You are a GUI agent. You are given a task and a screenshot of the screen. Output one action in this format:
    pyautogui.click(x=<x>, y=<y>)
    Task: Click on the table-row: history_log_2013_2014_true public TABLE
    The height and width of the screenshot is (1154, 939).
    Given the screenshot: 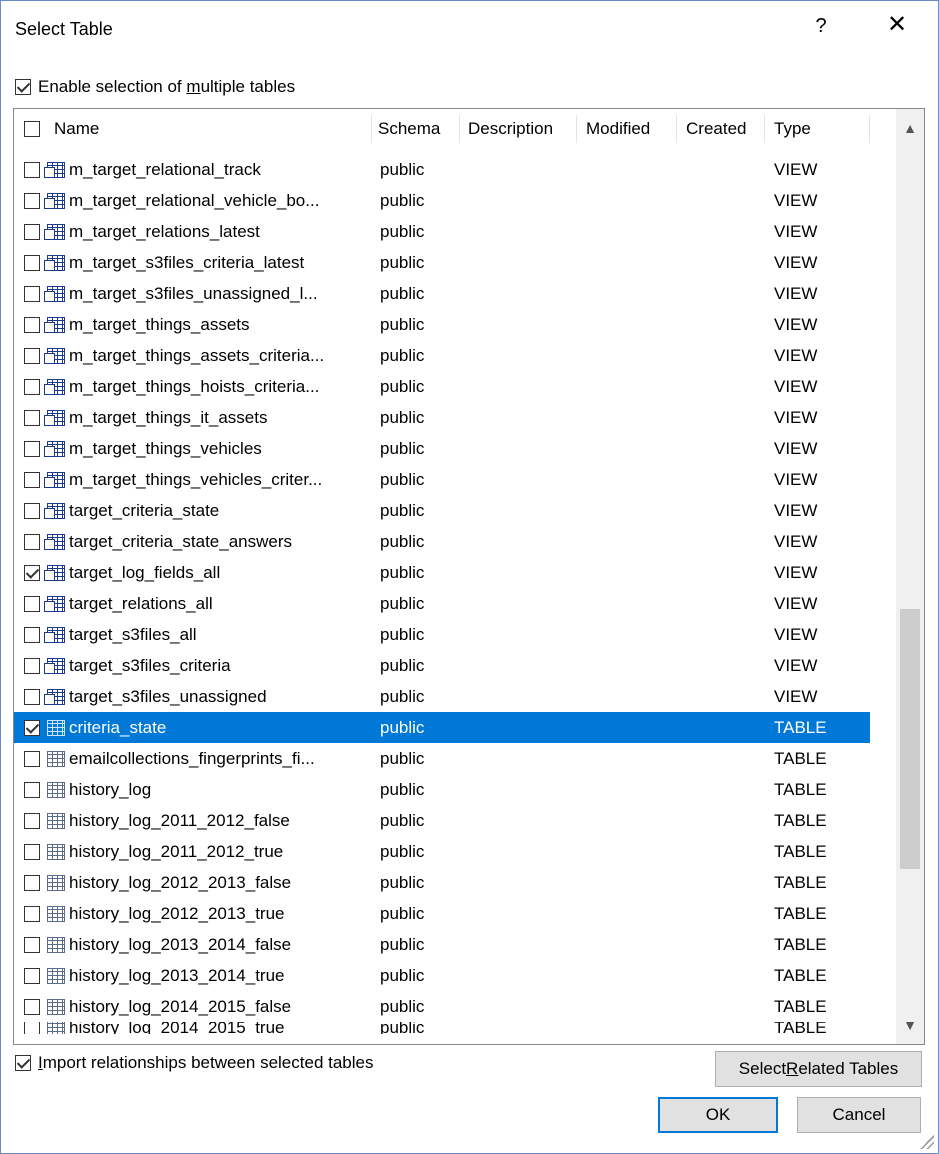 What is the action you would take?
    pyautogui.click(x=442, y=975)
    